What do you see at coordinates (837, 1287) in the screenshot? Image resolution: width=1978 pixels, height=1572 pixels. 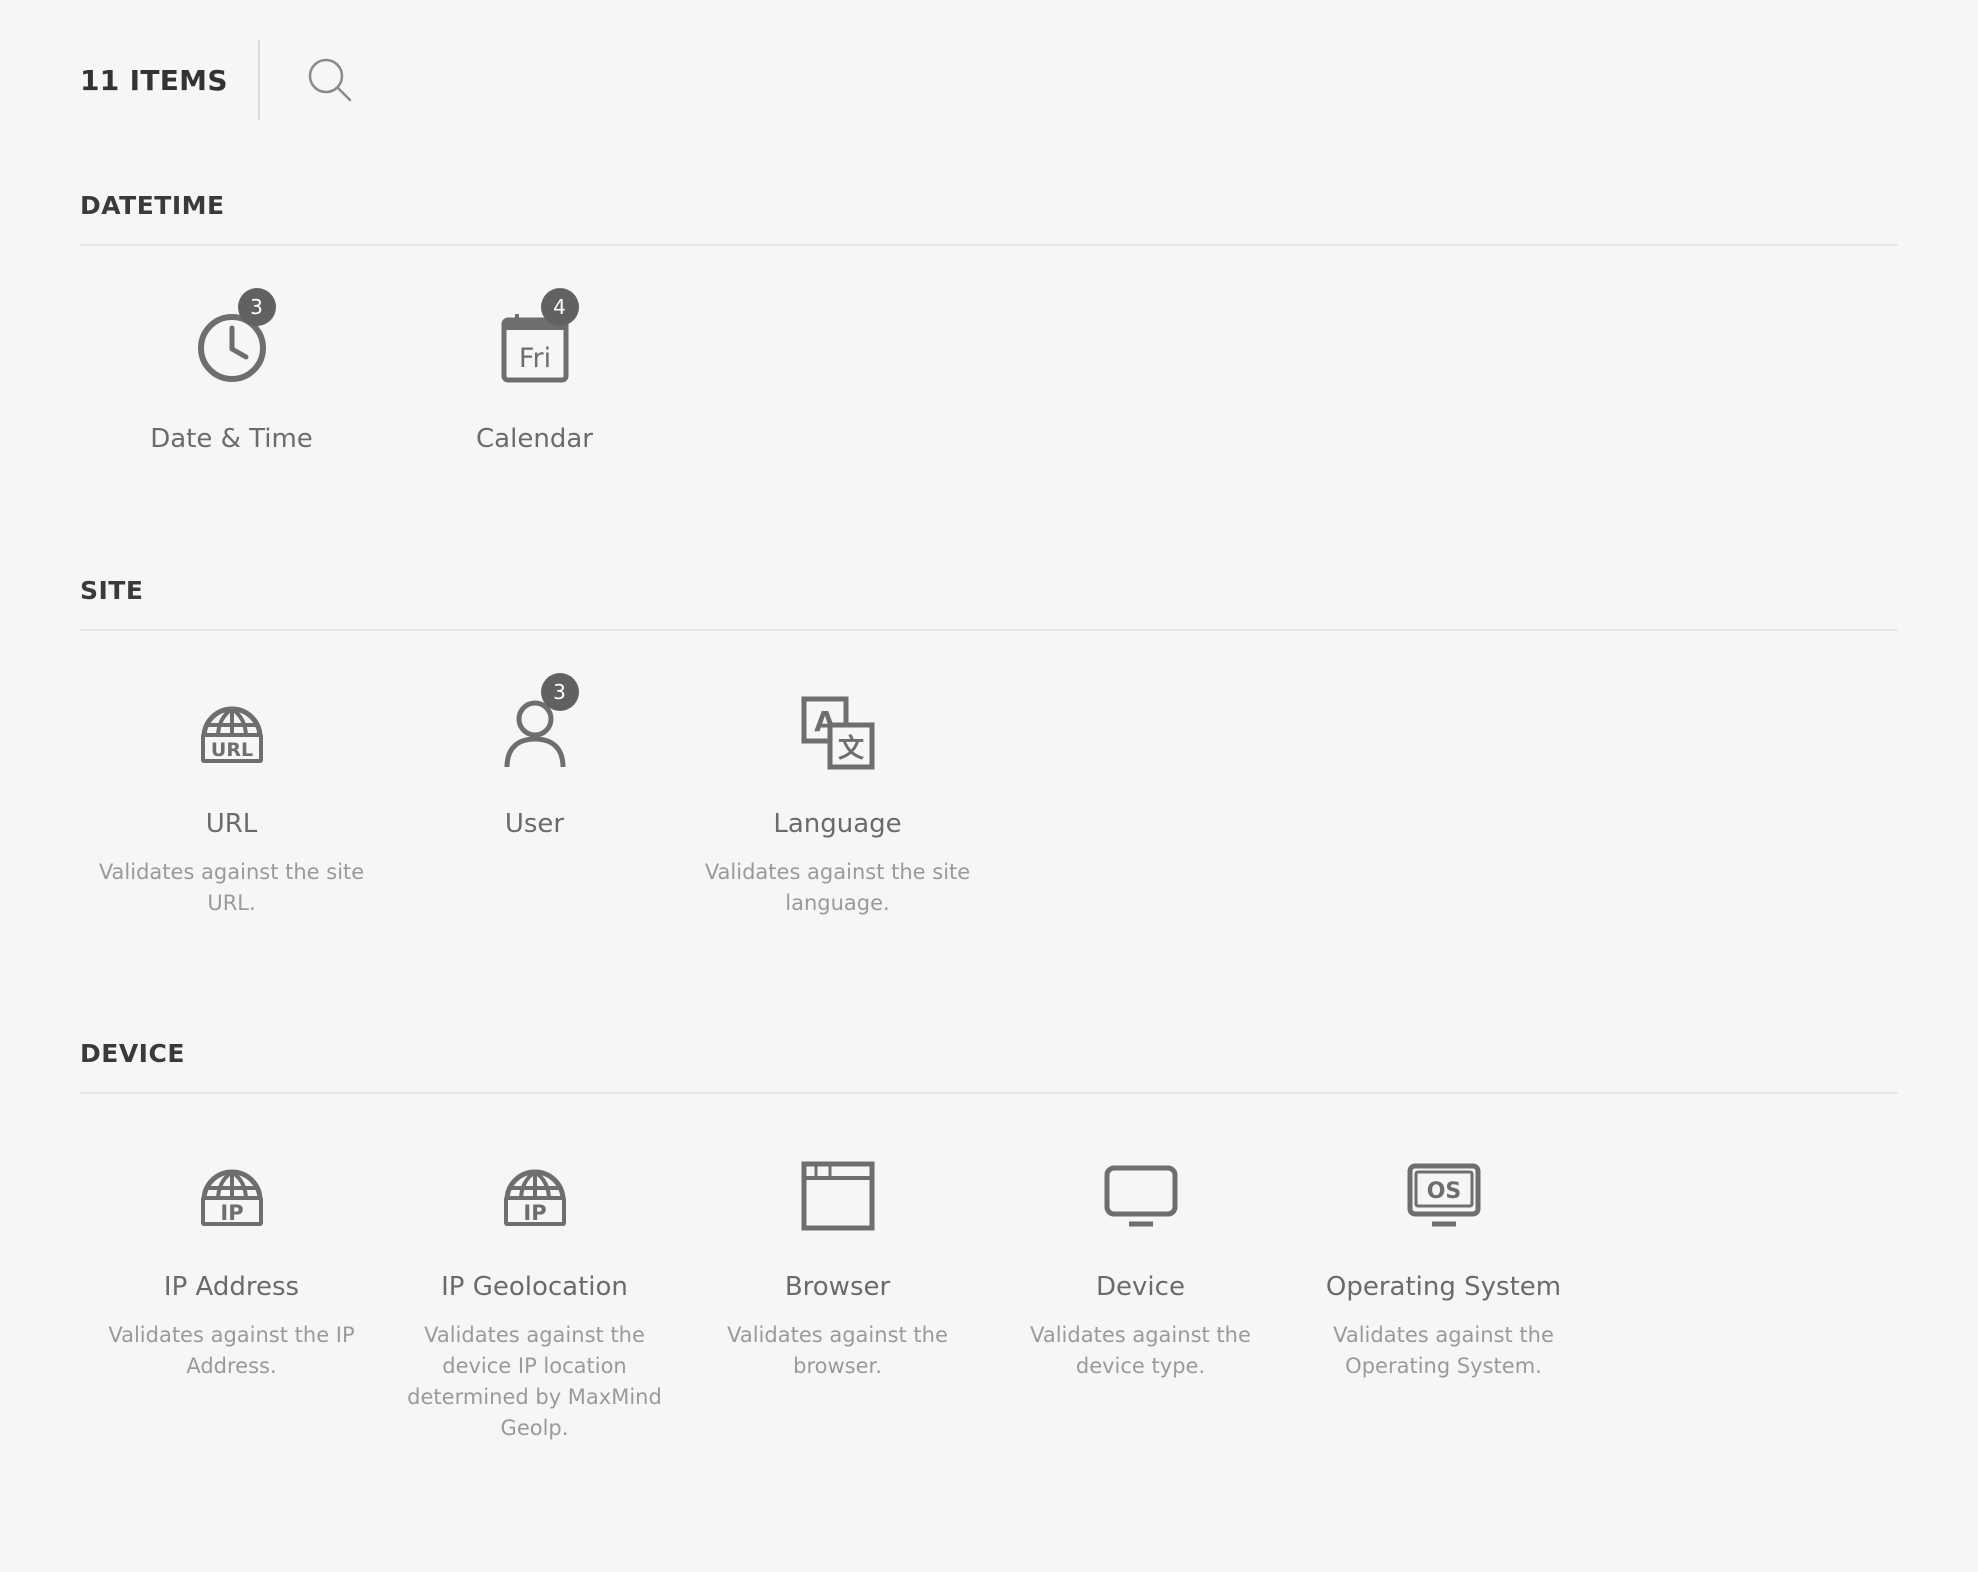 I see `tile-label: Browser` at bounding box center [837, 1287].